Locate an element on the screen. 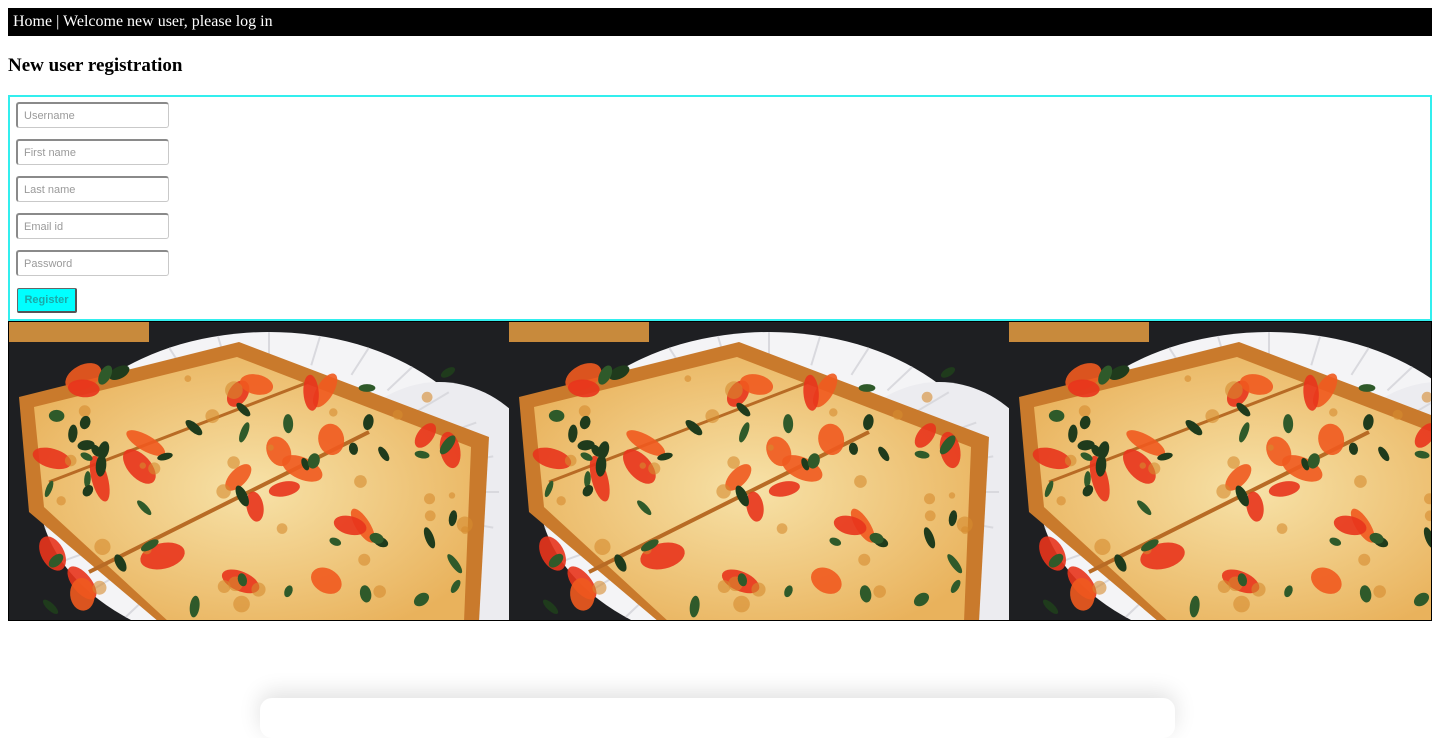  register-button: Register is located at coordinates (47, 300).